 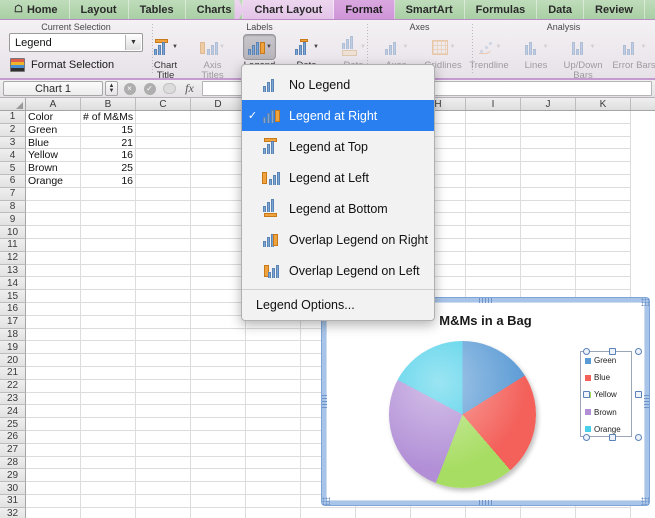 I want to click on cell-D27, so click(x=218, y=450).